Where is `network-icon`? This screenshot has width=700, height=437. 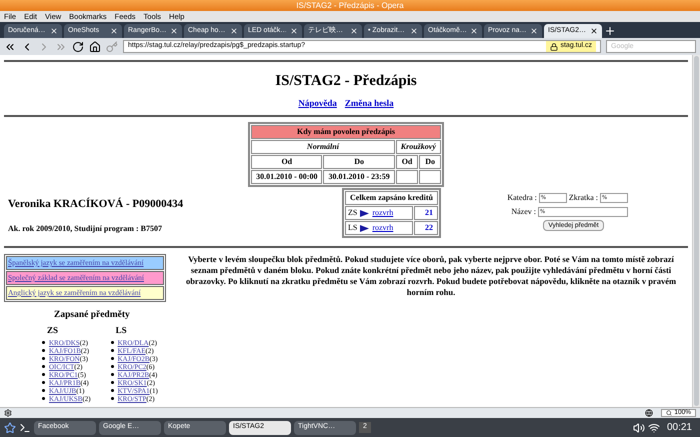
network-icon is located at coordinates (654, 428).